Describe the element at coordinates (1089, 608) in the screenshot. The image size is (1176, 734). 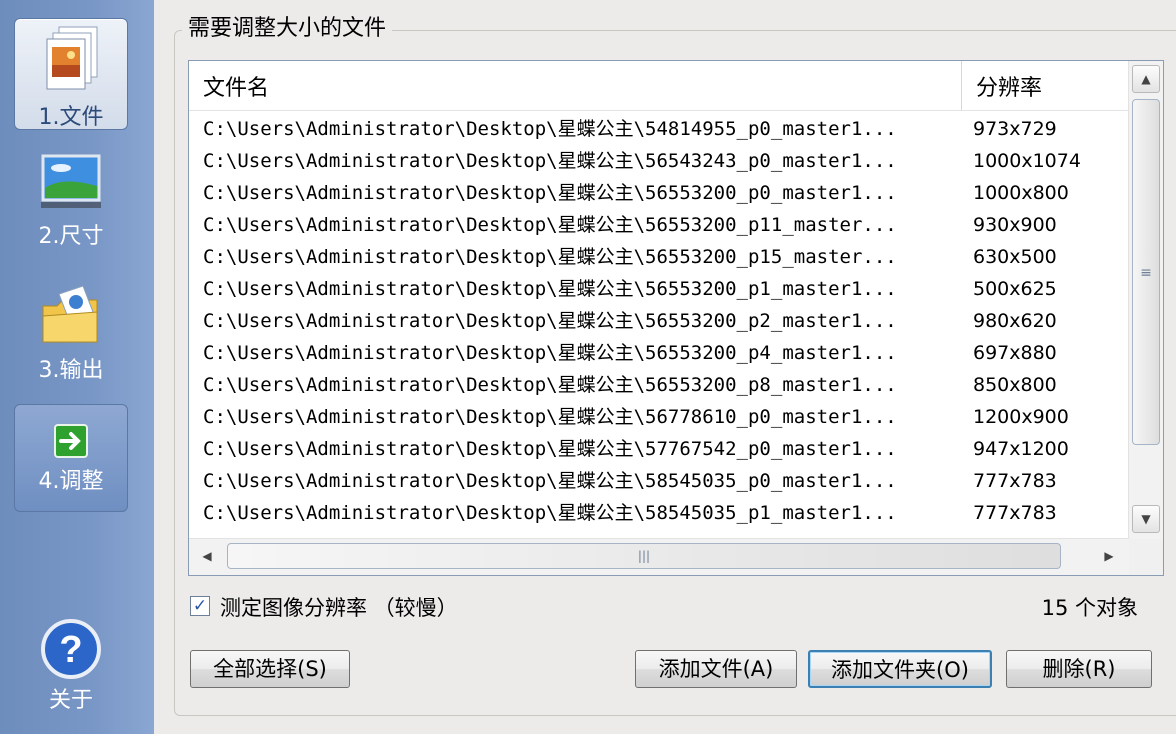
I see `object-count: 15 个对象` at that location.